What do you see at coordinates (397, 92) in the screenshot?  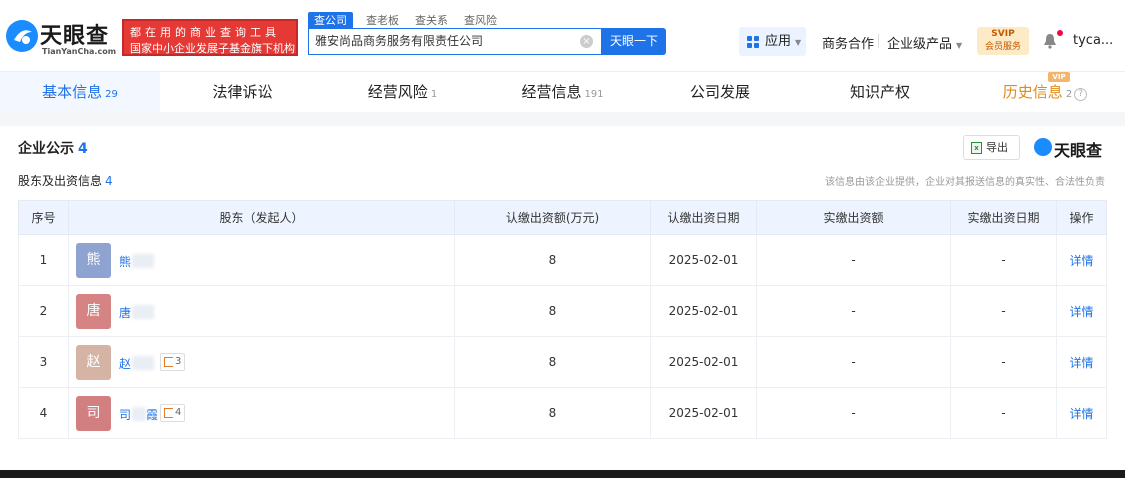 I see `tab-label: 经营风险` at bounding box center [397, 92].